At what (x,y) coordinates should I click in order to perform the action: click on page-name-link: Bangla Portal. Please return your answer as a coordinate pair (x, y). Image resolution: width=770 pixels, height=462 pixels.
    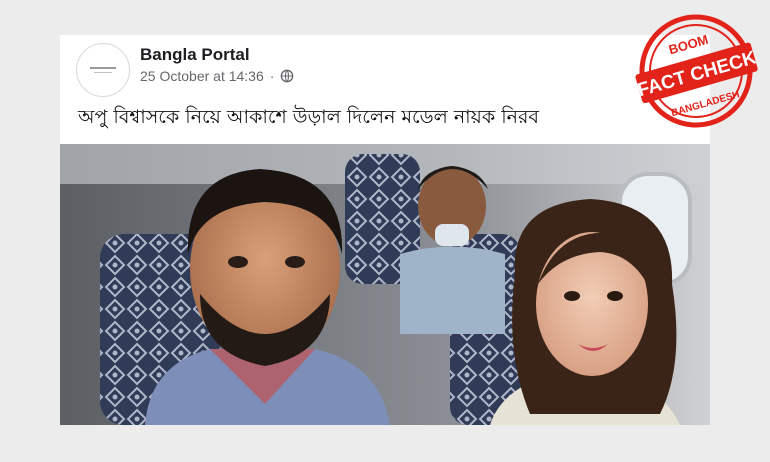
    Looking at the image, I should click on (195, 55).